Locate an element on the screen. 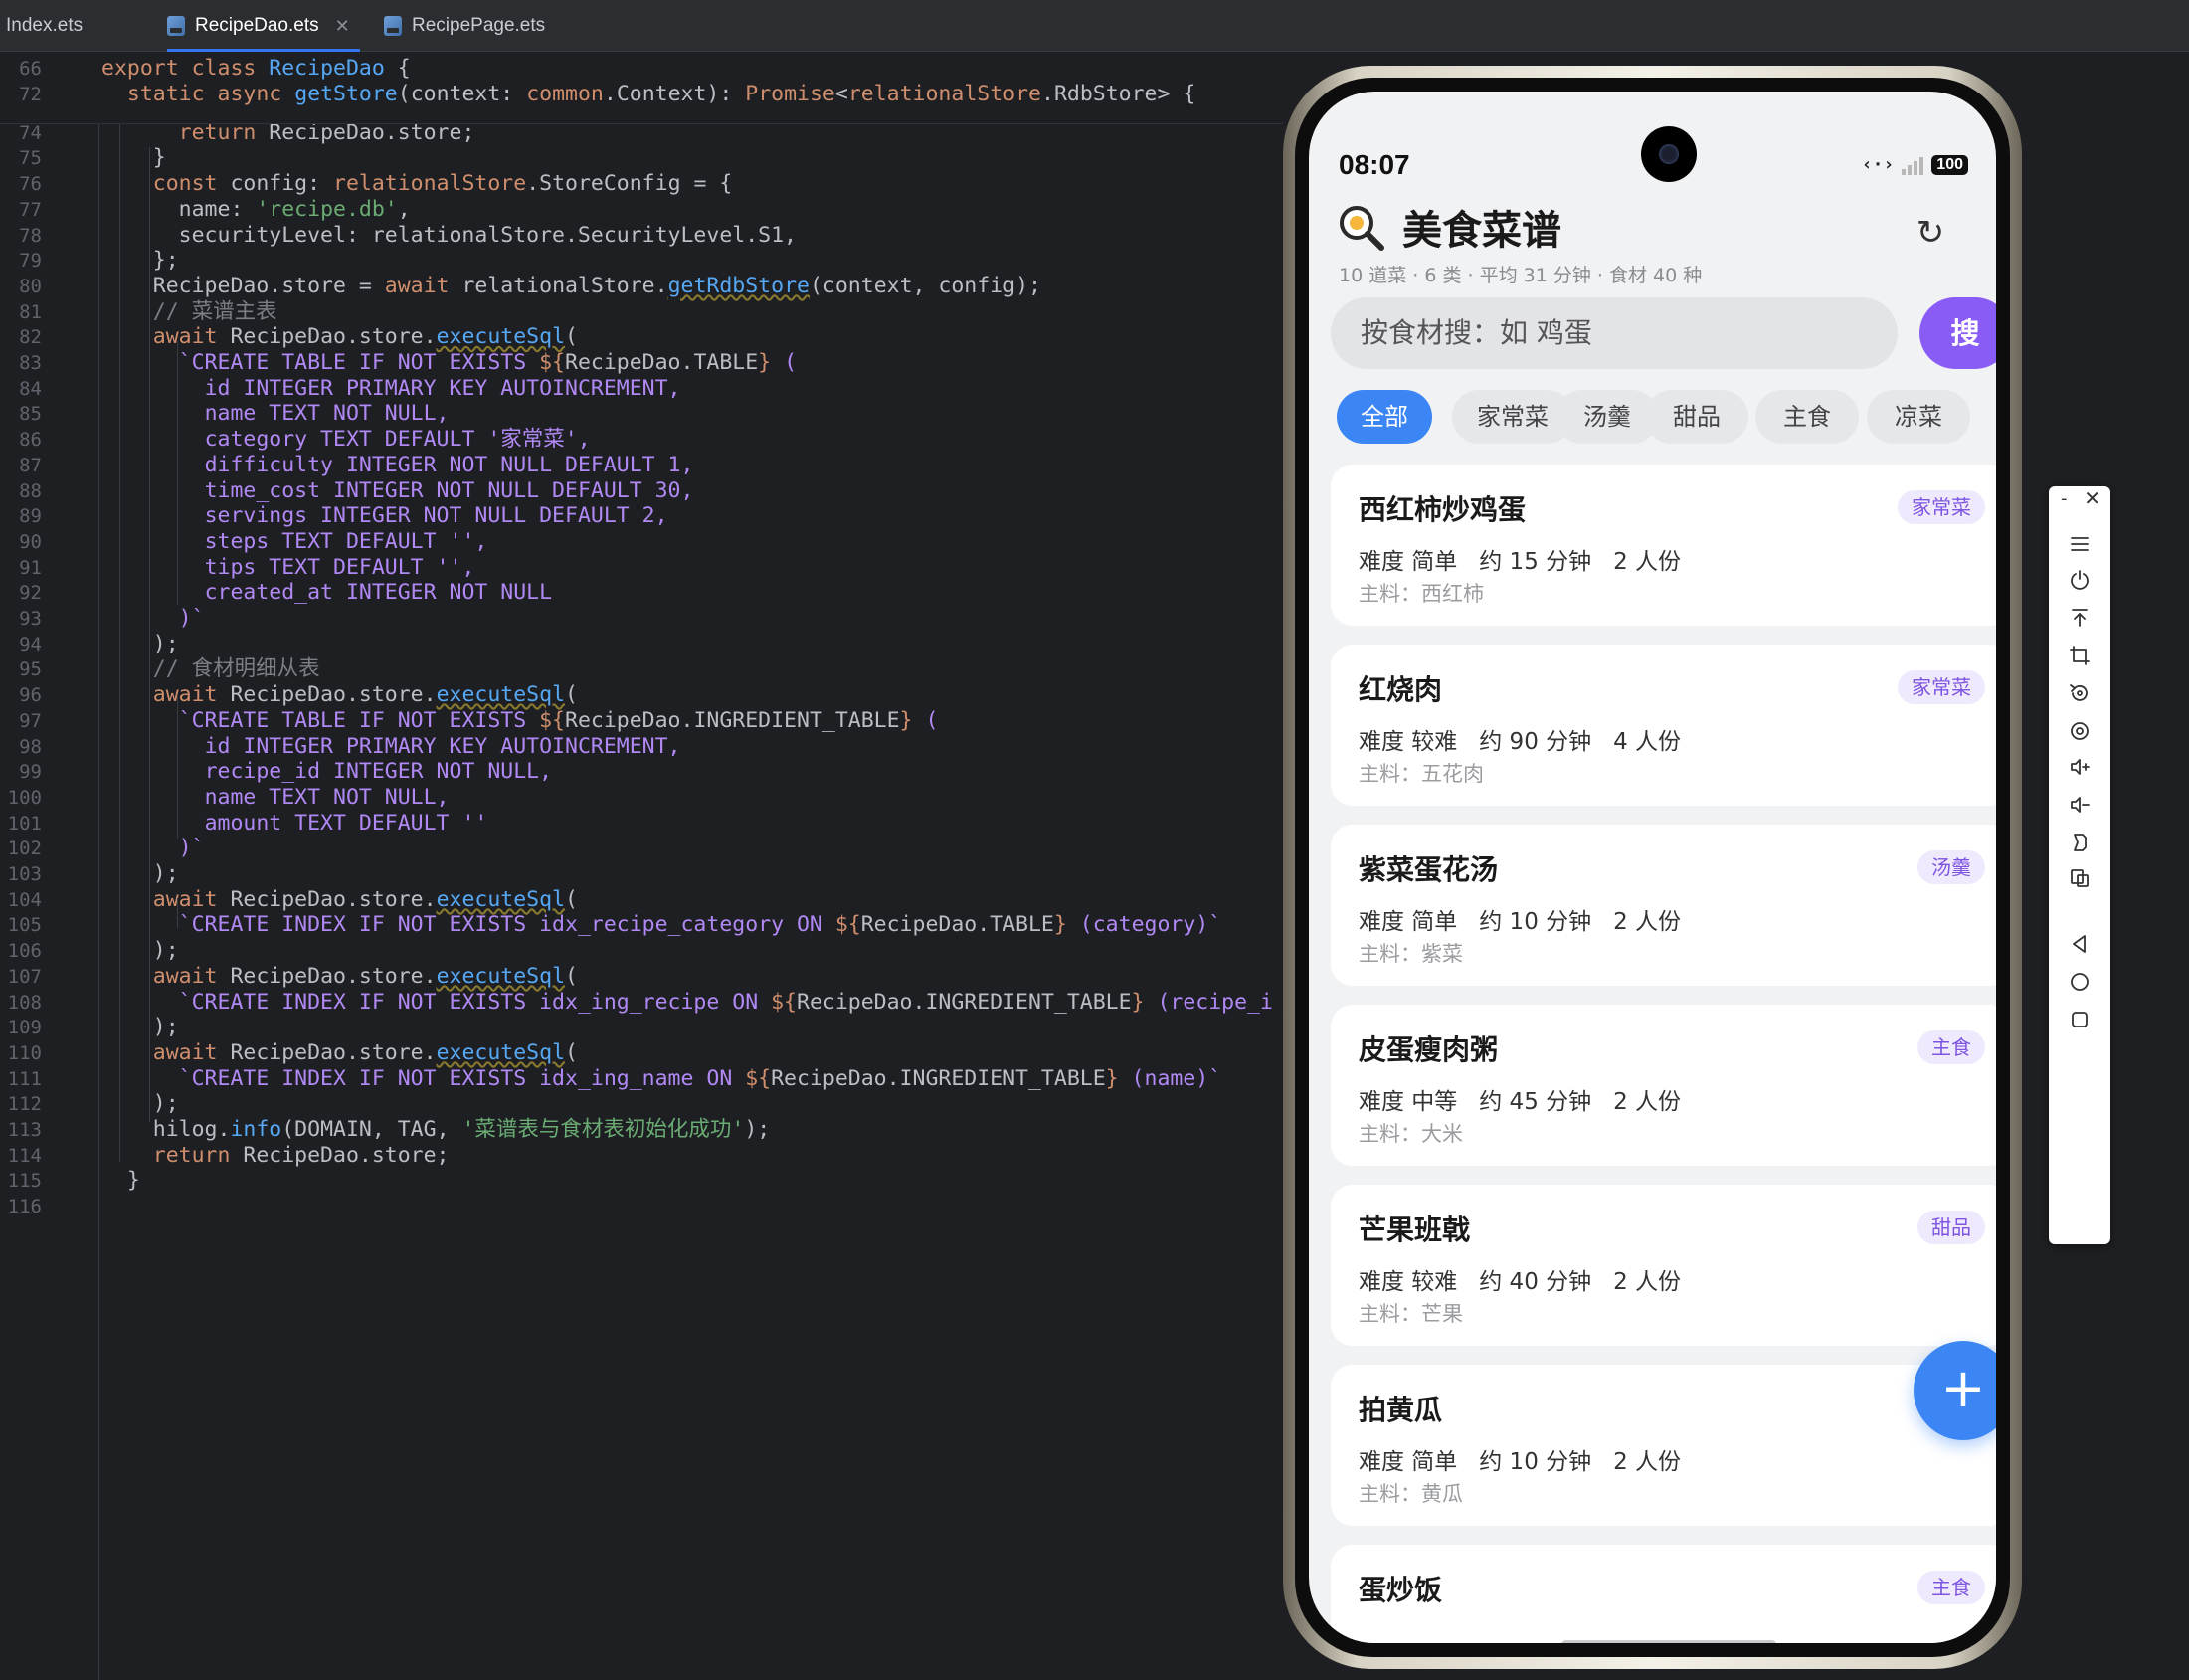 The height and width of the screenshot is (1680, 2189). data-sync-icon: ‹·› is located at coordinates (1878, 164).